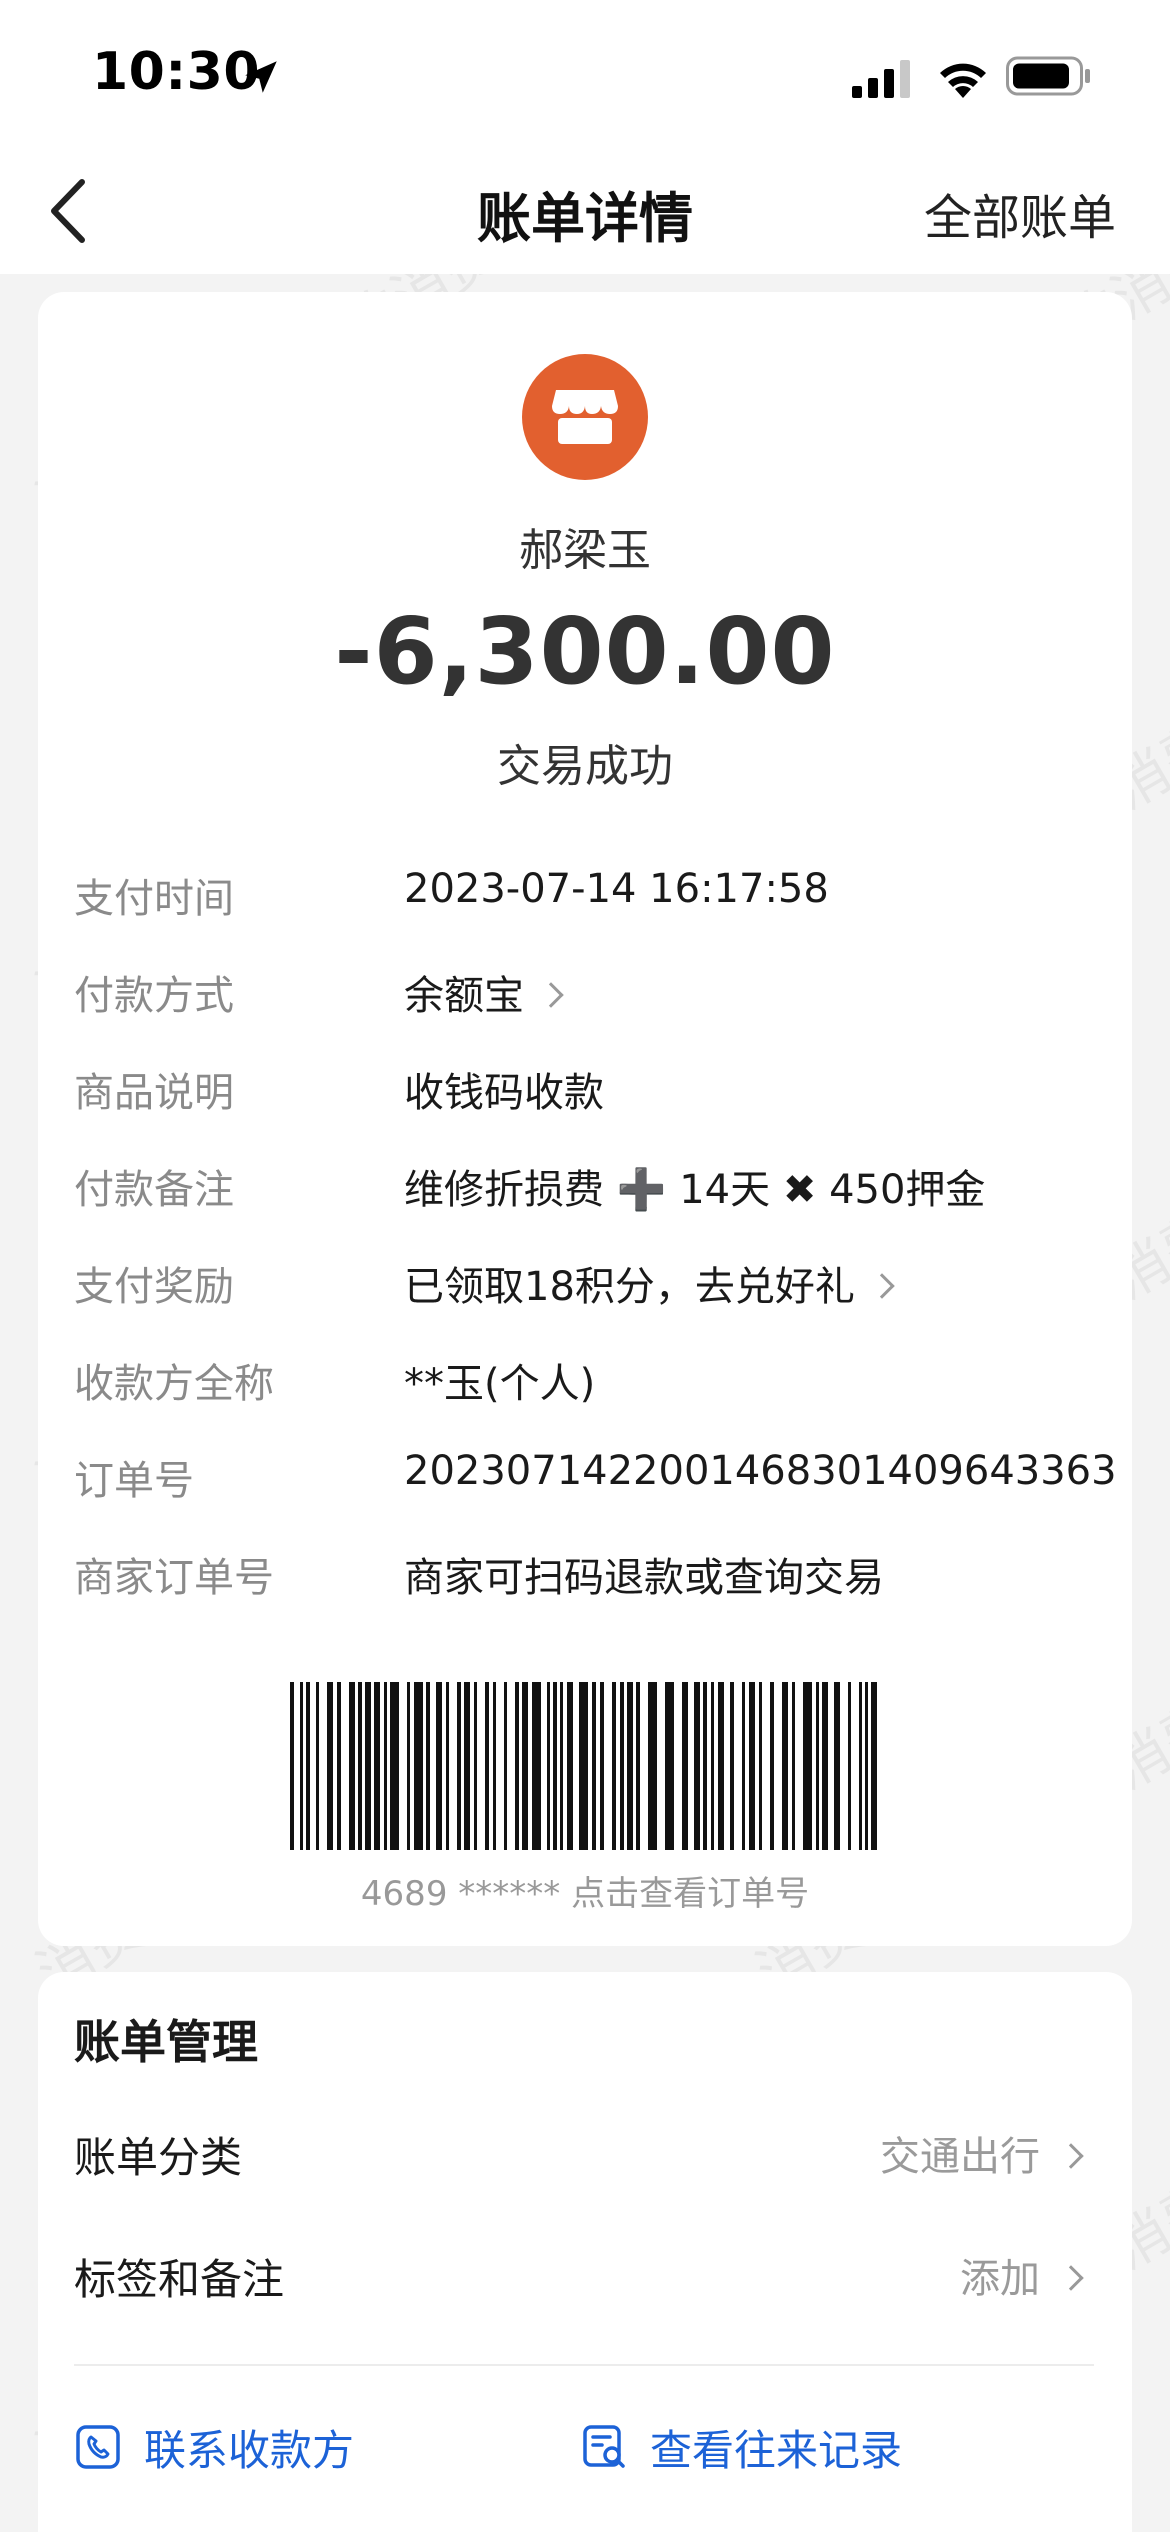  Describe the element at coordinates (963, 80) in the screenshot. I see `wifi-icon` at that location.